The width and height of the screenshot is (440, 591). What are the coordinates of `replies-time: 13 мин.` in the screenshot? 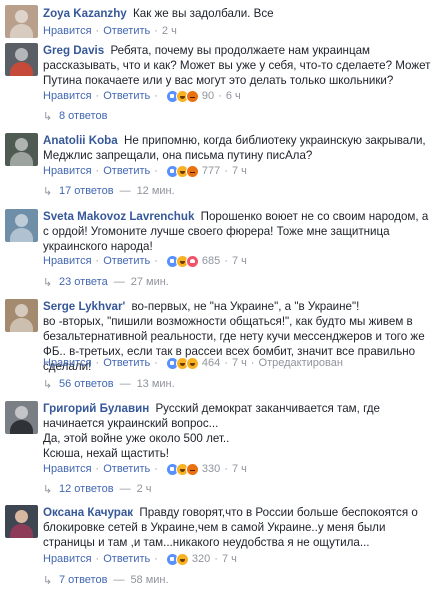 It's located at (155, 384).